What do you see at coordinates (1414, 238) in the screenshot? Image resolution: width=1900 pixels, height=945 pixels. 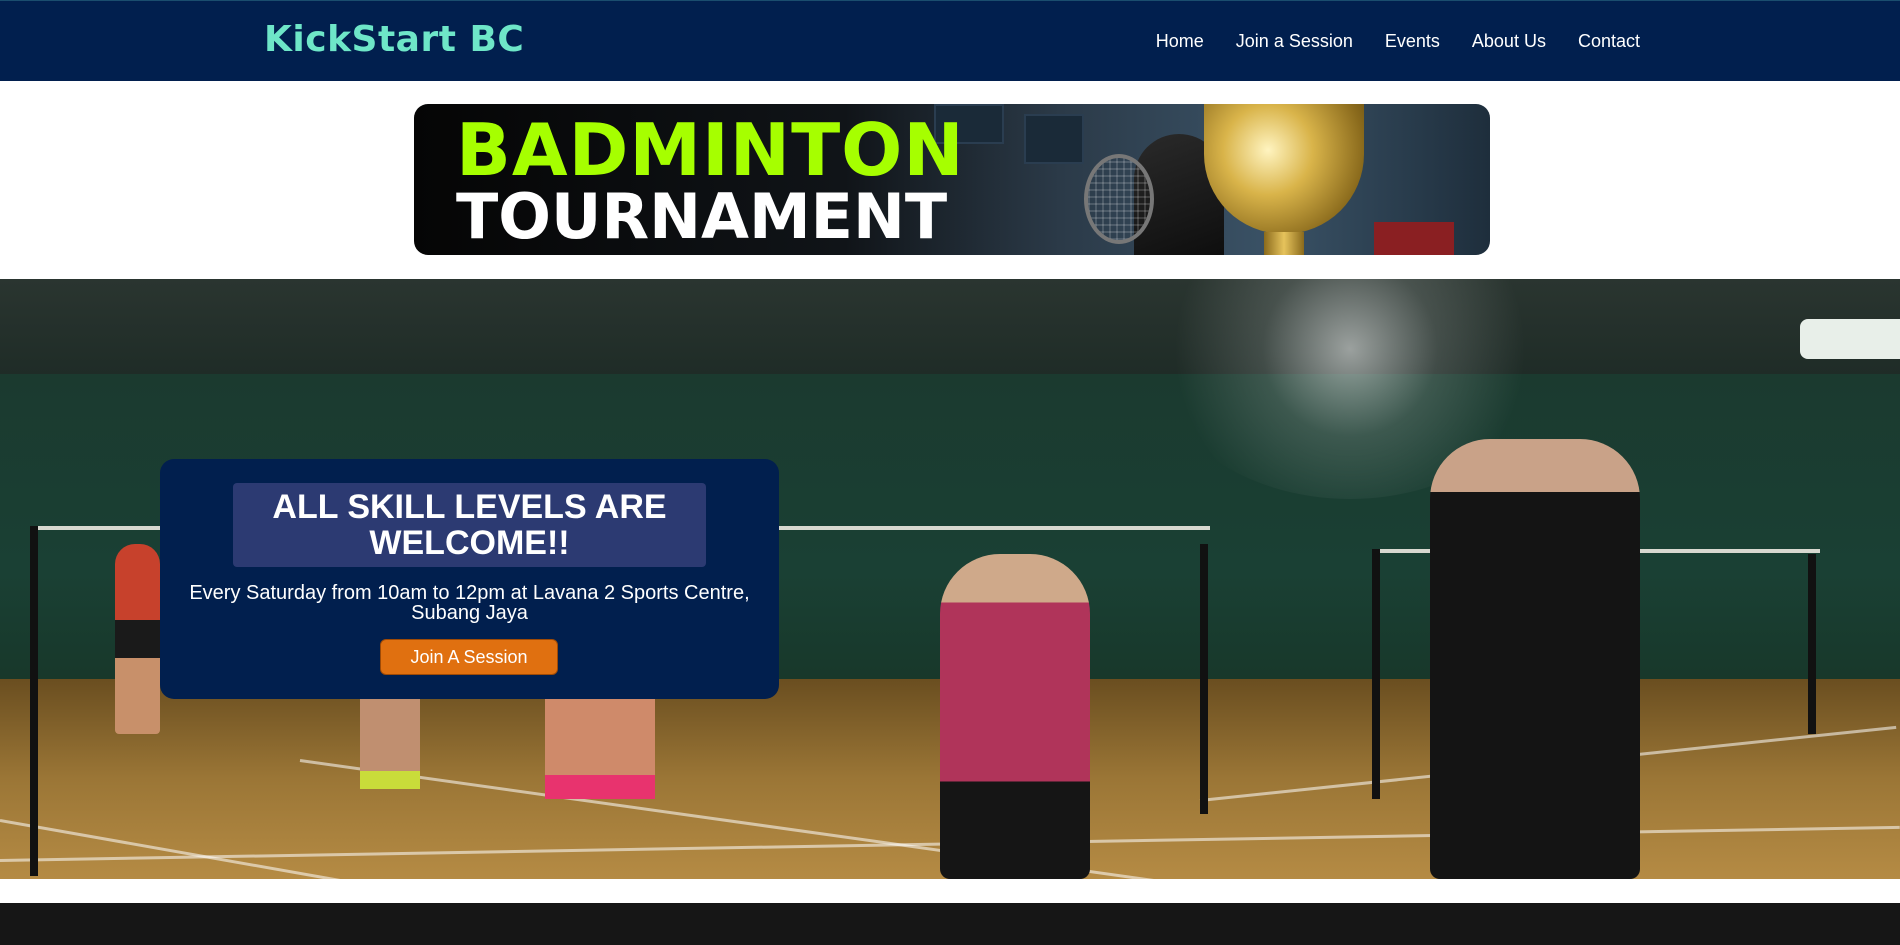 I see `banner-background-detail` at bounding box center [1414, 238].